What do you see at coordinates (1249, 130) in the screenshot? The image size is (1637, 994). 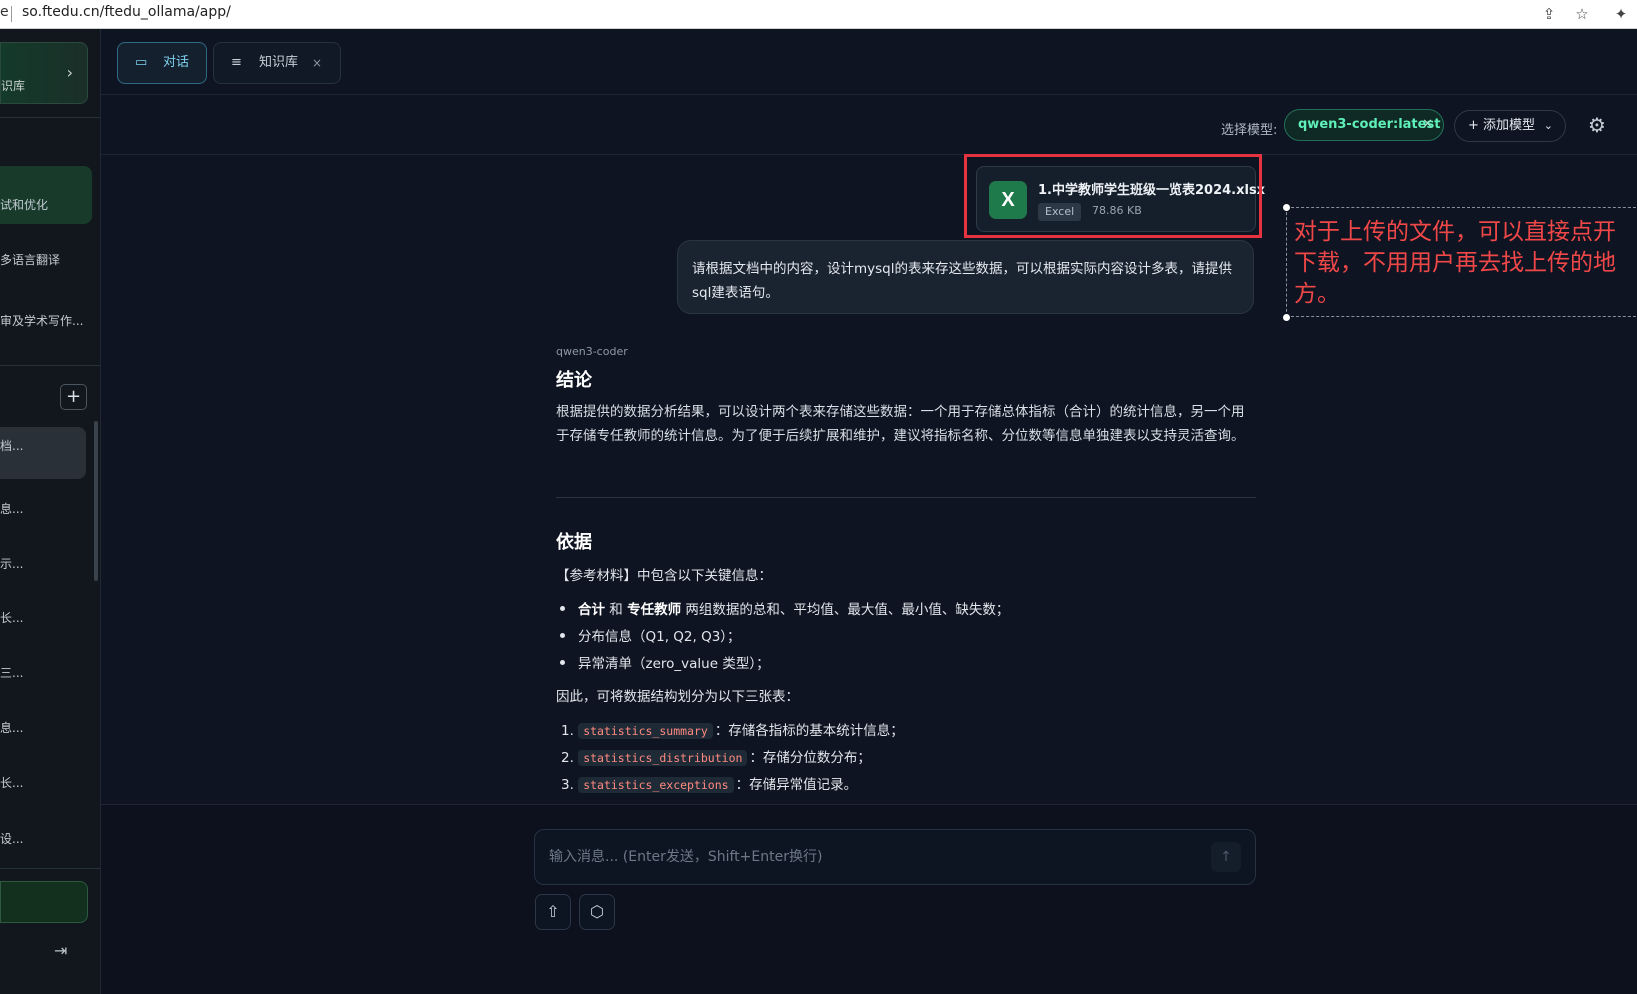 I see `model-select-label: 选择模型:` at bounding box center [1249, 130].